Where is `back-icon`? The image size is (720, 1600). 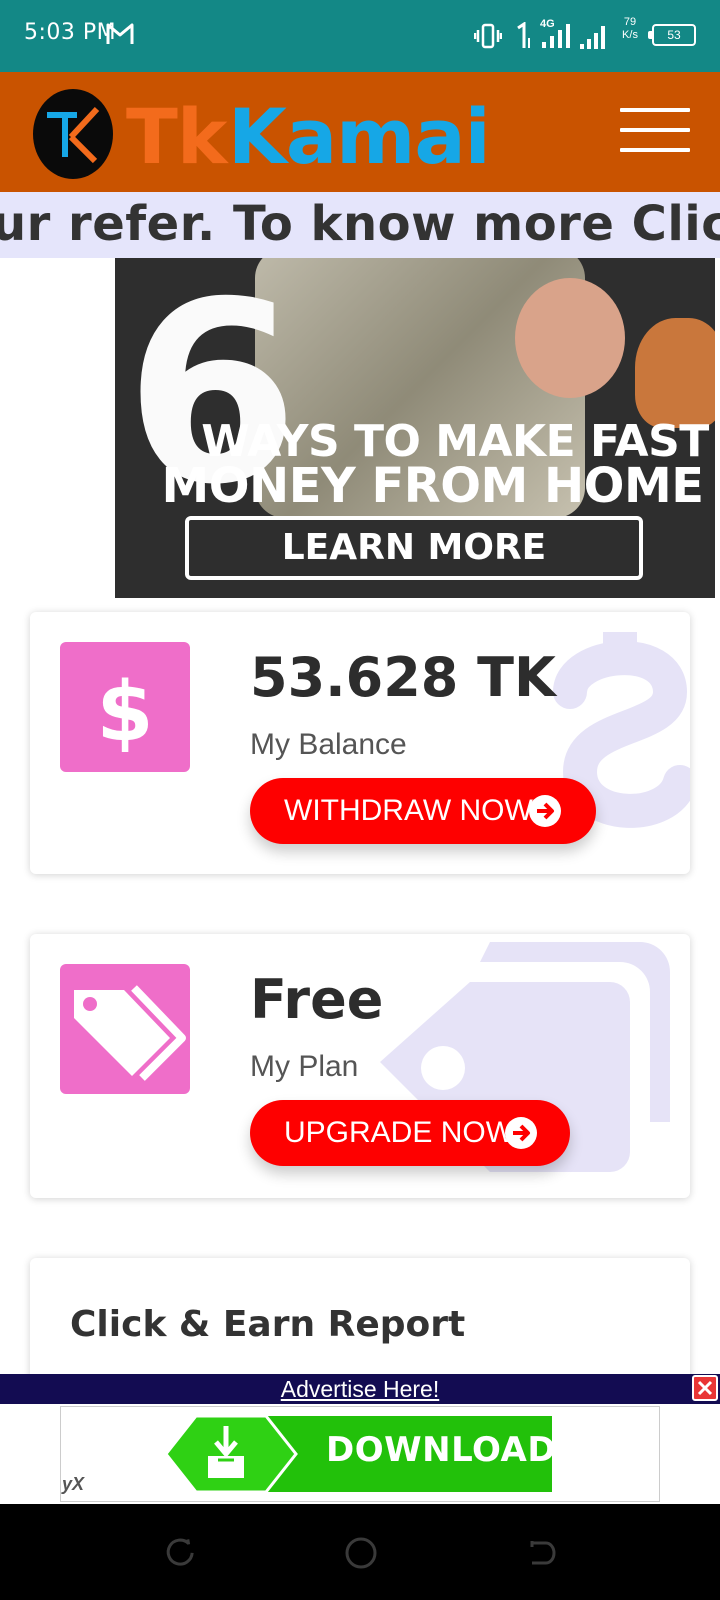 back-icon is located at coordinates (542, 1553).